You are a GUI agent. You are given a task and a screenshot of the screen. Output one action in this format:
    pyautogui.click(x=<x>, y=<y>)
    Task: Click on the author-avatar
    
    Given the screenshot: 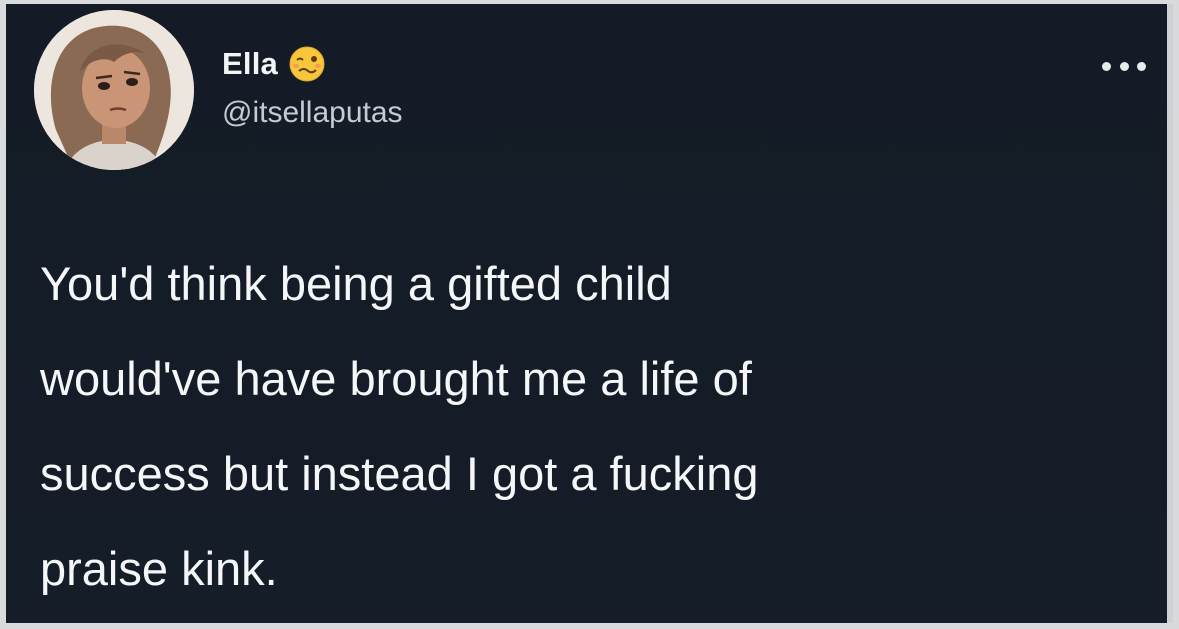 What is the action you would take?
    pyautogui.click(x=114, y=90)
    